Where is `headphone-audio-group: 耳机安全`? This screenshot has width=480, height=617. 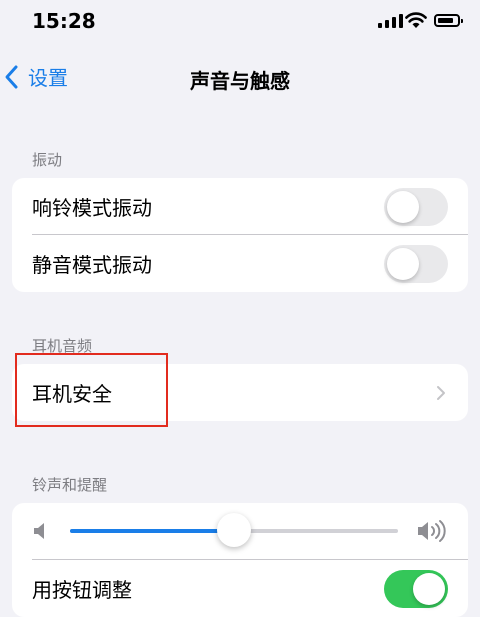
headphone-audio-group: 耳机安全 is located at coordinates (240, 392).